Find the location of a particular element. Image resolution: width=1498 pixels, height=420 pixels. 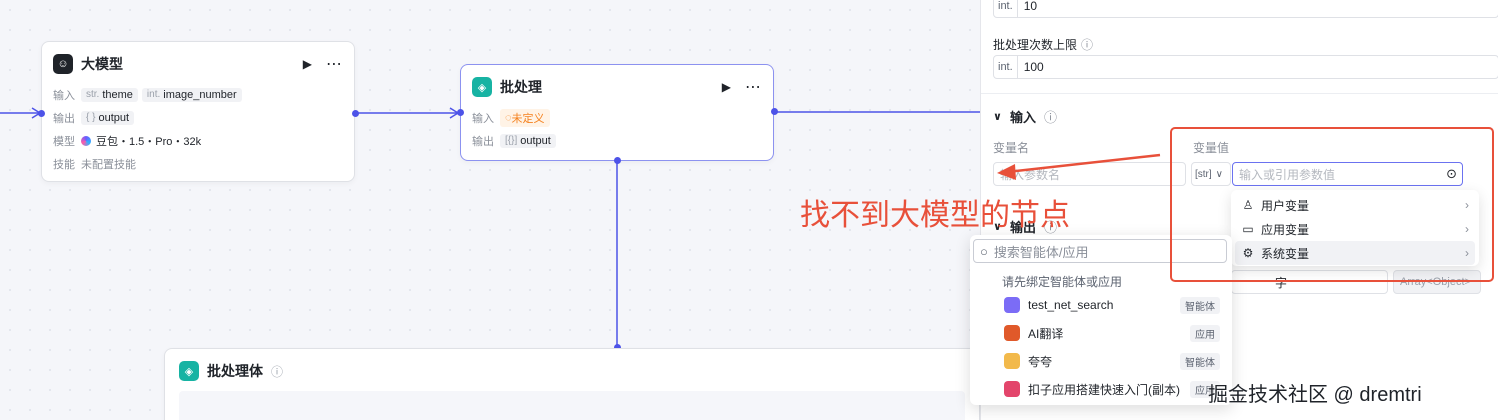

batch-input-port is located at coordinates (460, 112).